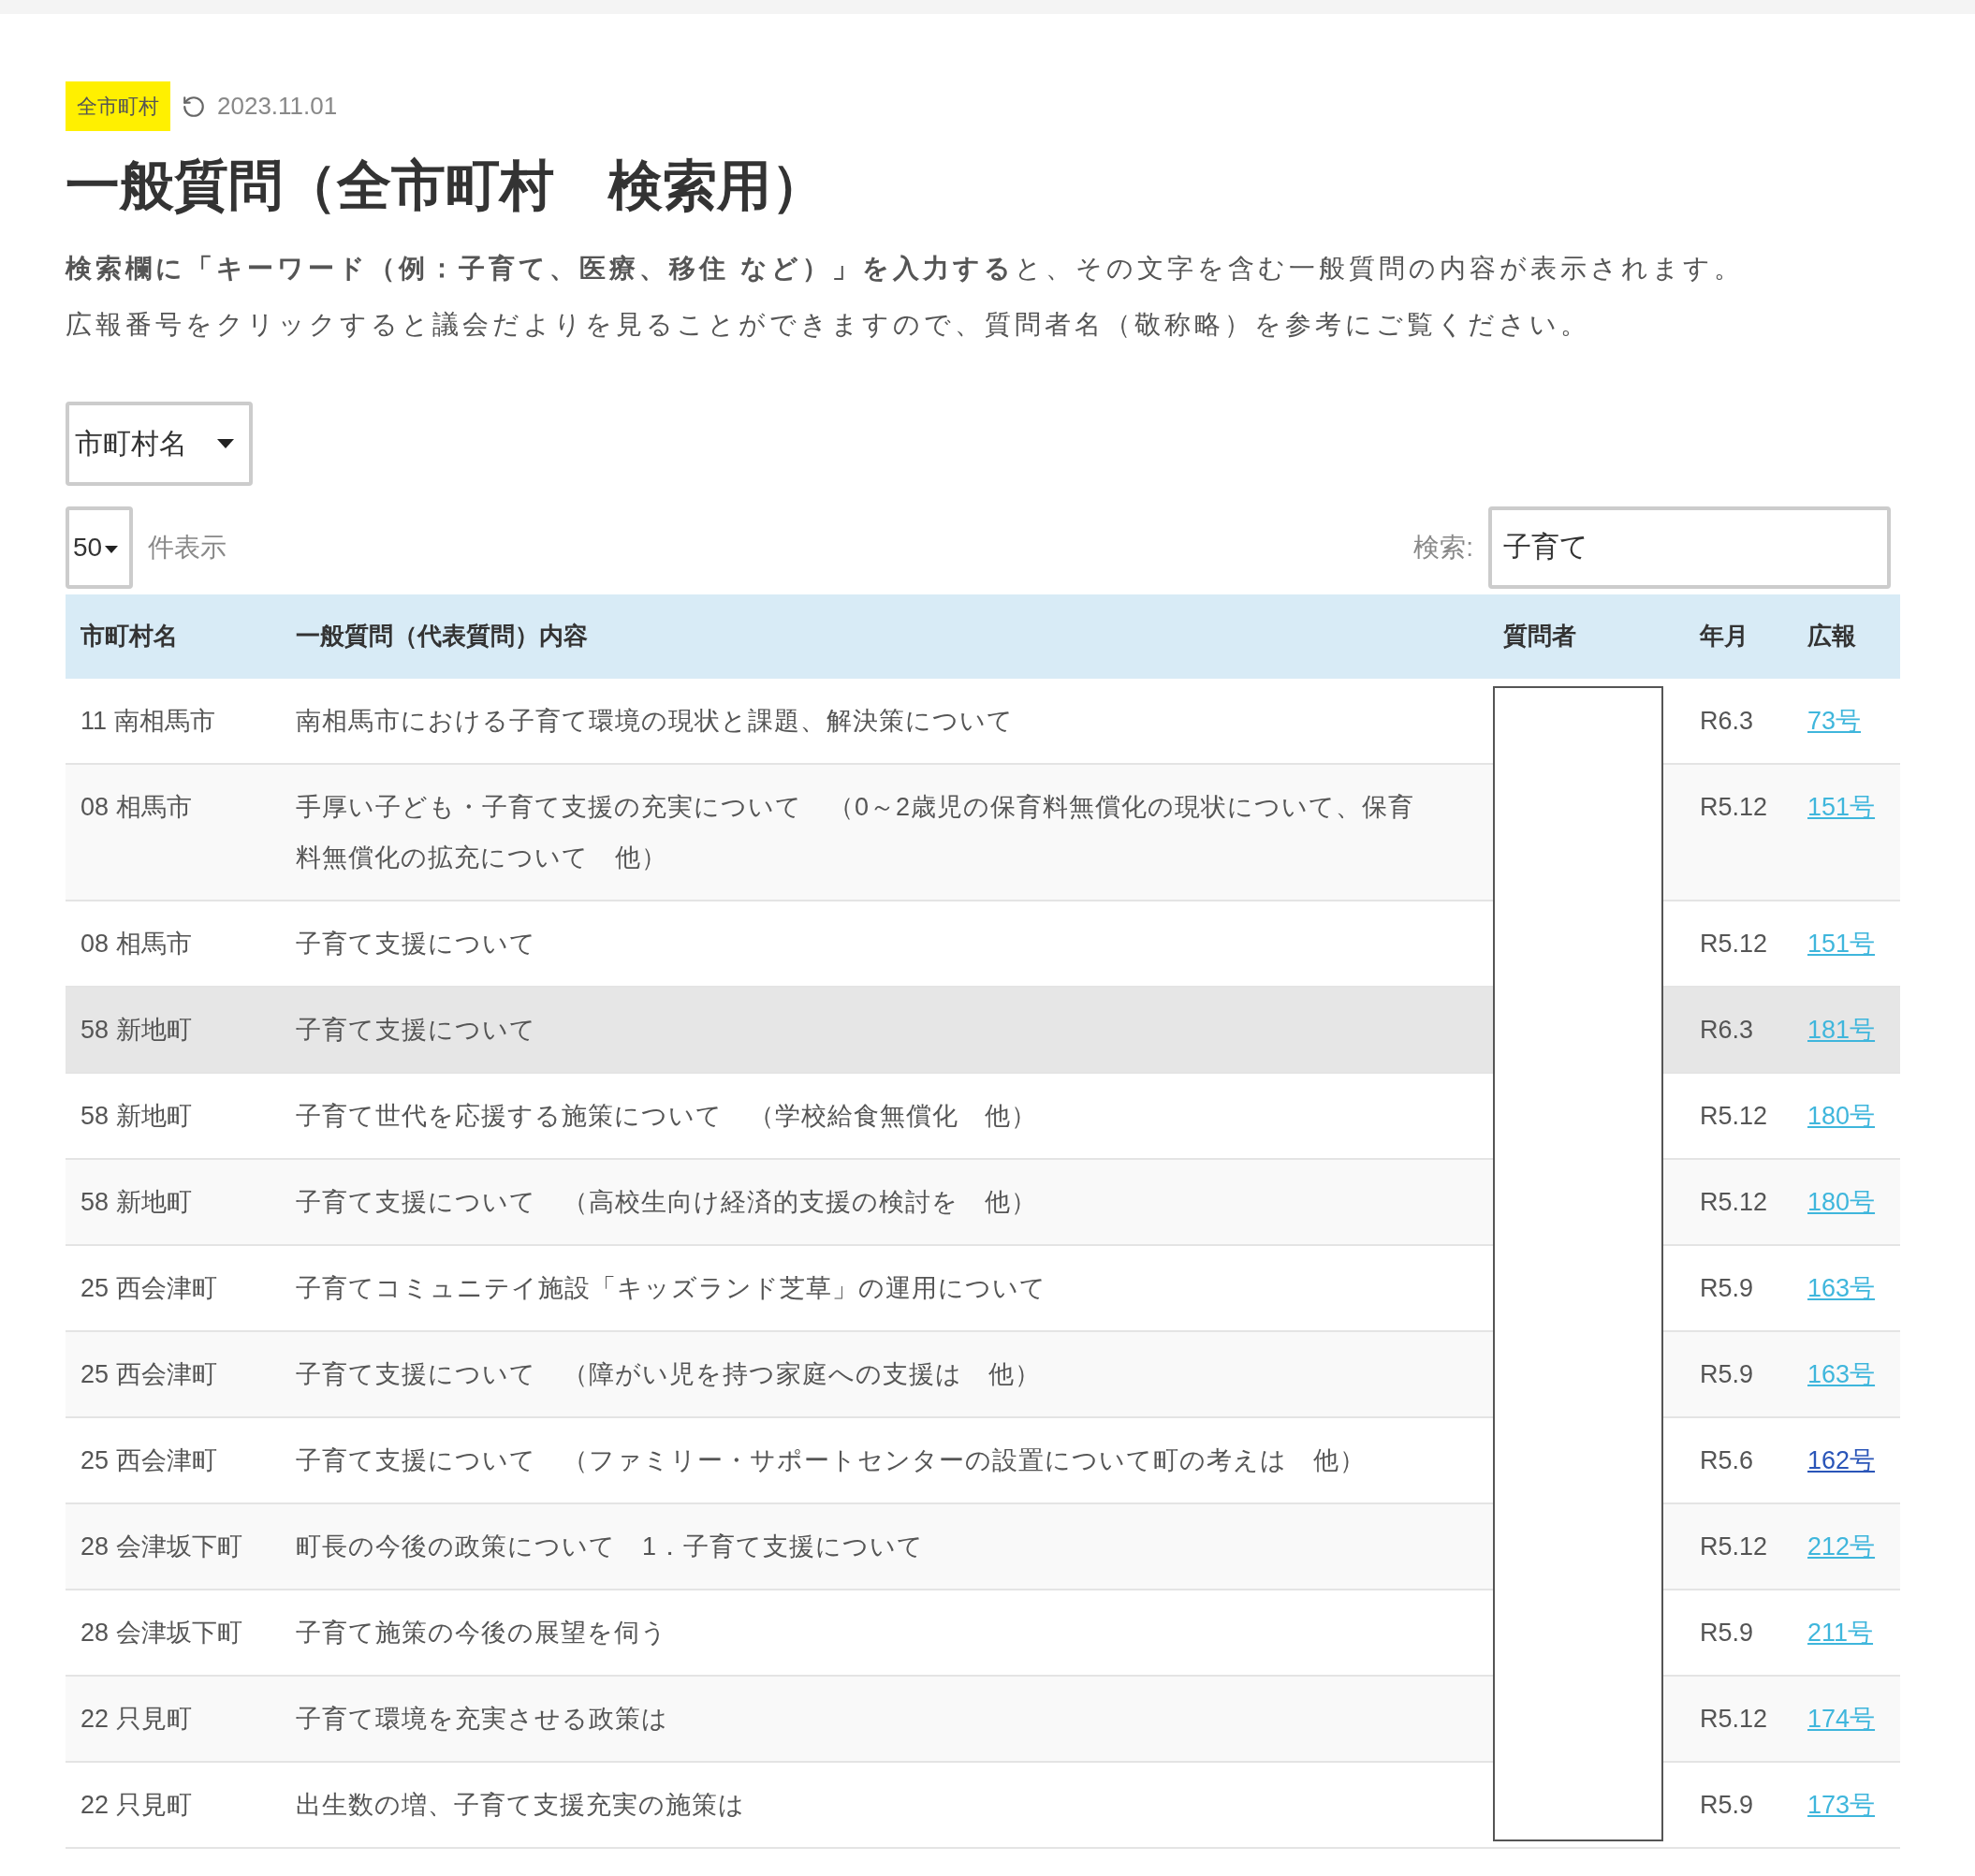  Describe the element at coordinates (1841, 1804) in the screenshot. I see `issue-link: 173号` at that location.